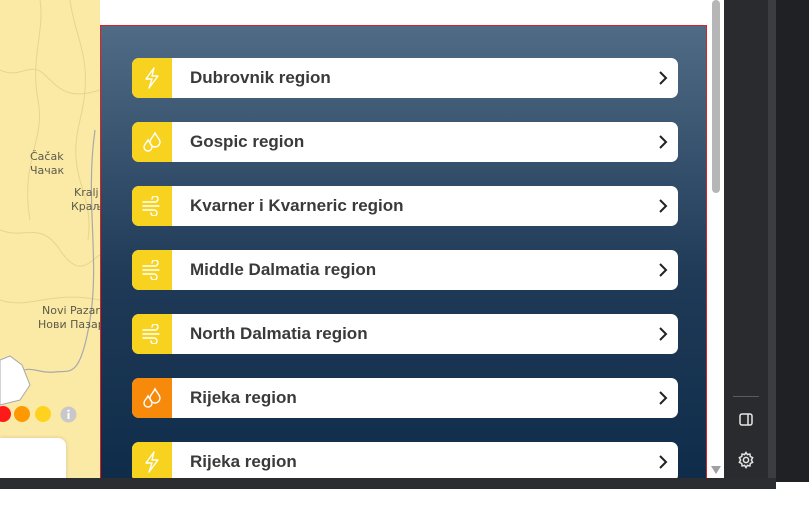 The image size is (809, 515). I want to click on region-label: Middle Dalmatia region, so click(283, 269).